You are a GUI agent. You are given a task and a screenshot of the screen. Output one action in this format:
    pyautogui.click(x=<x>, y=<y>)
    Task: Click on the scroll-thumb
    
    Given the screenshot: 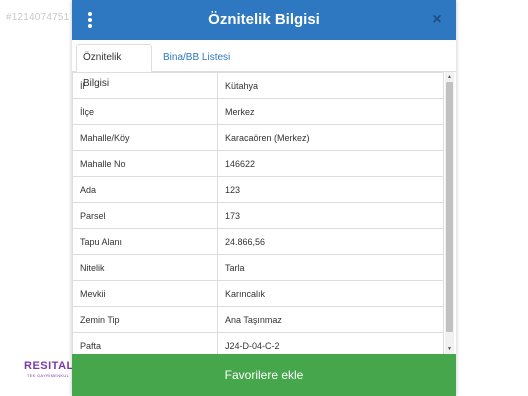 What is the action you would take?
    pyautogui.click(x=449, y=207)
    